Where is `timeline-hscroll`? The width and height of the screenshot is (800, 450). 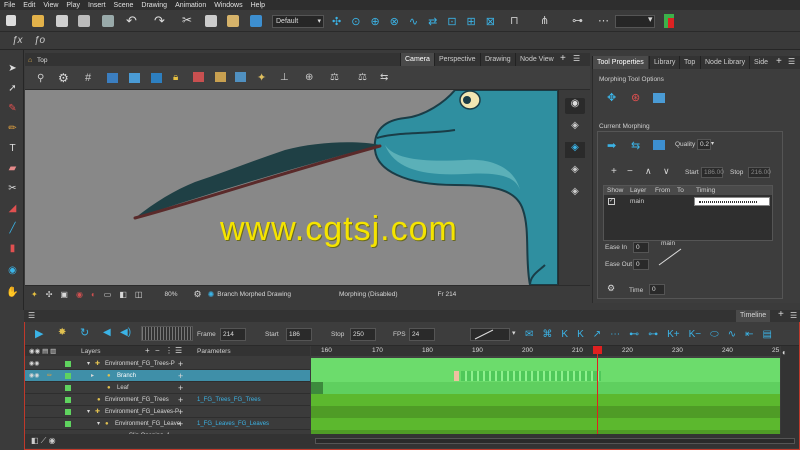 timeline-hscroll is located at coordinates (555, 441).